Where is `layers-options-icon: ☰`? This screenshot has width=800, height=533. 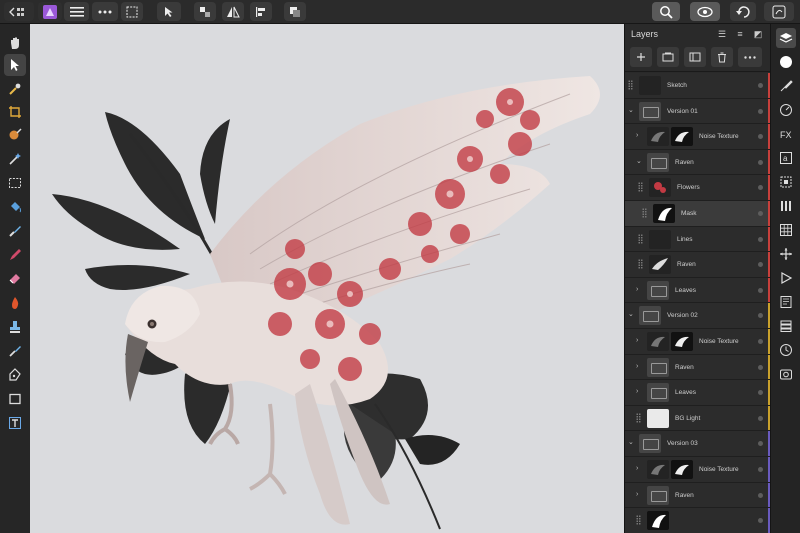
layers-options-icon: ☰ is located at coordinates (722, 34).